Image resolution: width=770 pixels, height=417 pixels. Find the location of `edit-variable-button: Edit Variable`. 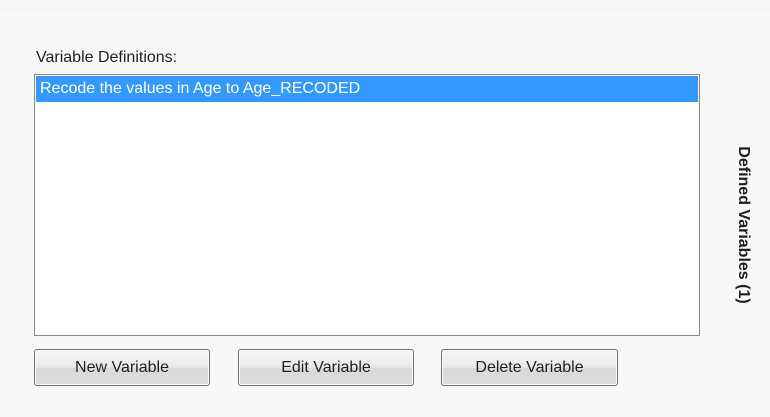

edit-variable-button: Edit Variable is located at coordinates (326, 367).